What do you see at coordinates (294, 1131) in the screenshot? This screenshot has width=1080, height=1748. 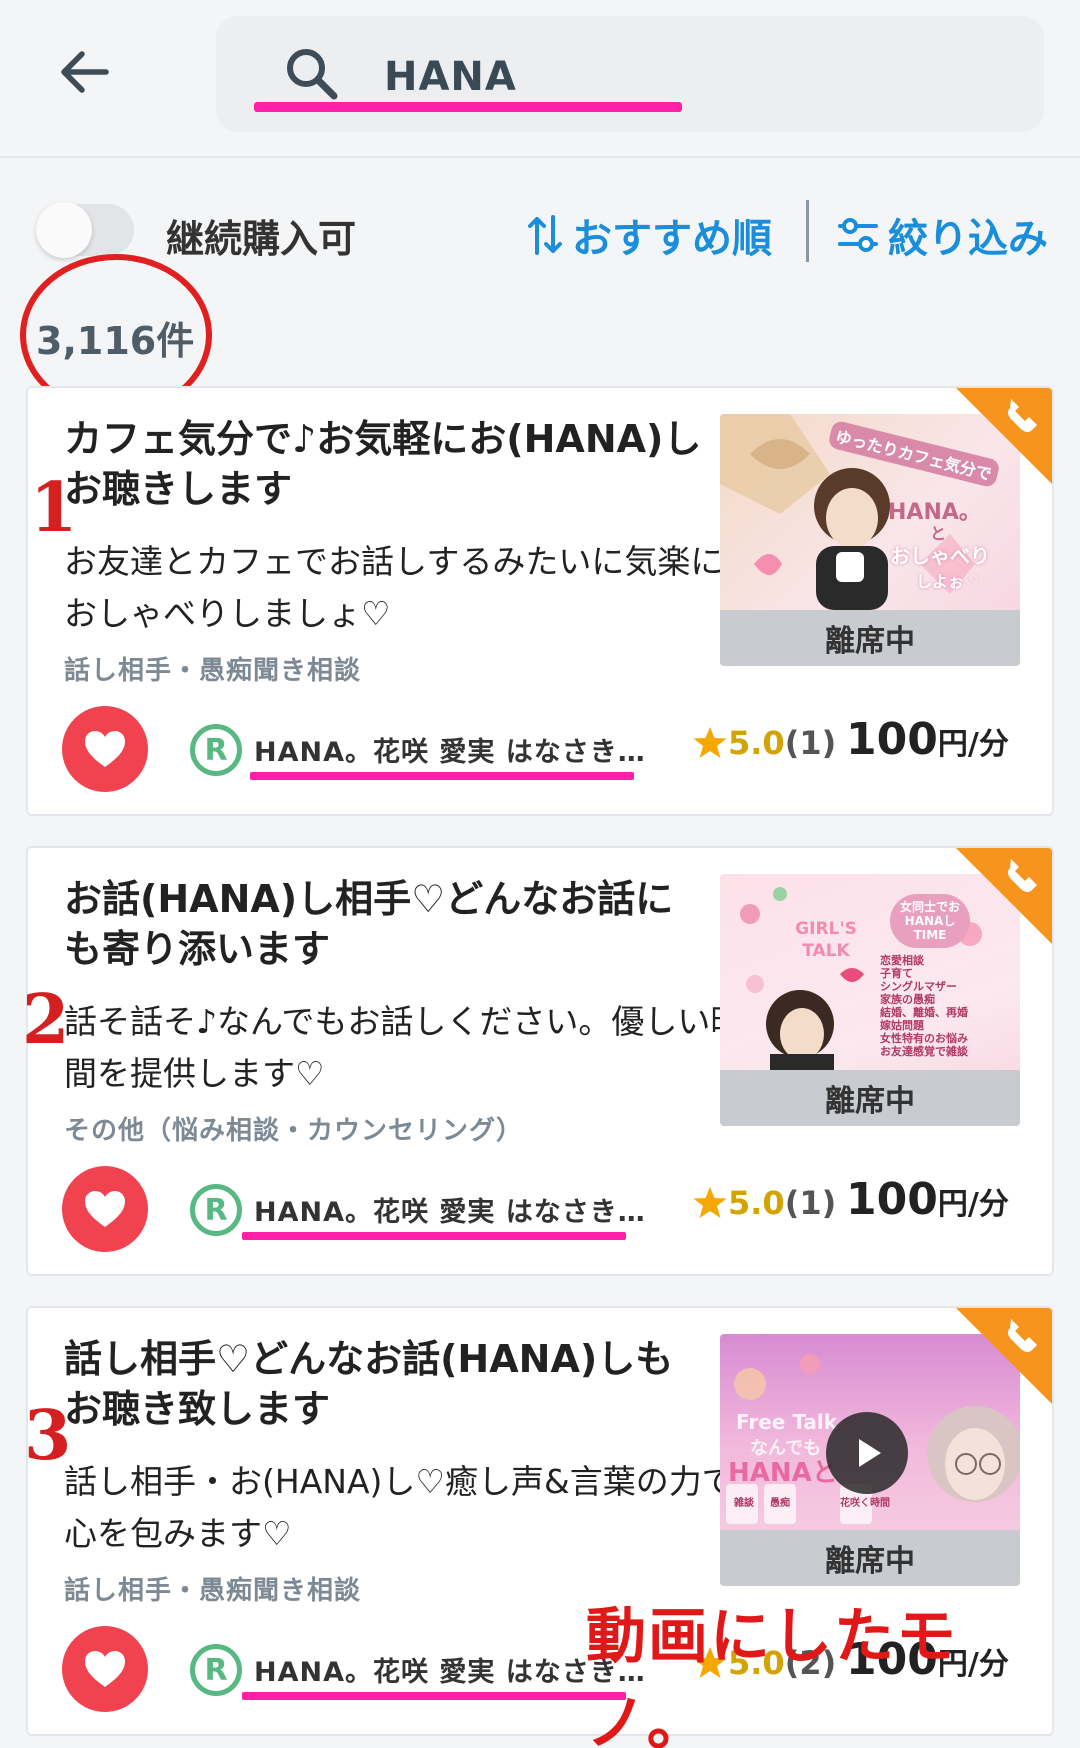 I see `listing-category: その他（悩み相談・カウンセリング）` at bounding box center [294, 1131].